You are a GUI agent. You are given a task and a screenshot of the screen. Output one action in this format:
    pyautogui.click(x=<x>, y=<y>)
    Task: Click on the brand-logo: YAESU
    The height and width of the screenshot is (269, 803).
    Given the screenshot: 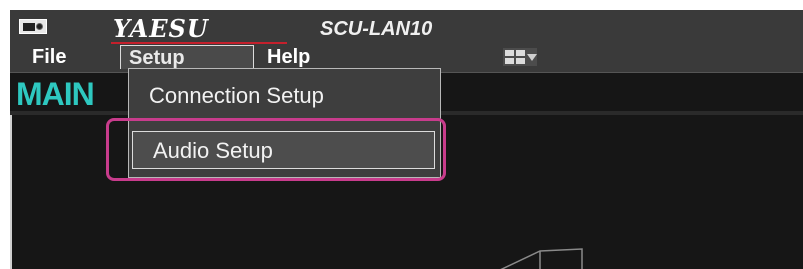 What is the action you would take?
    pyautogui.click(x=161, y=28)
    